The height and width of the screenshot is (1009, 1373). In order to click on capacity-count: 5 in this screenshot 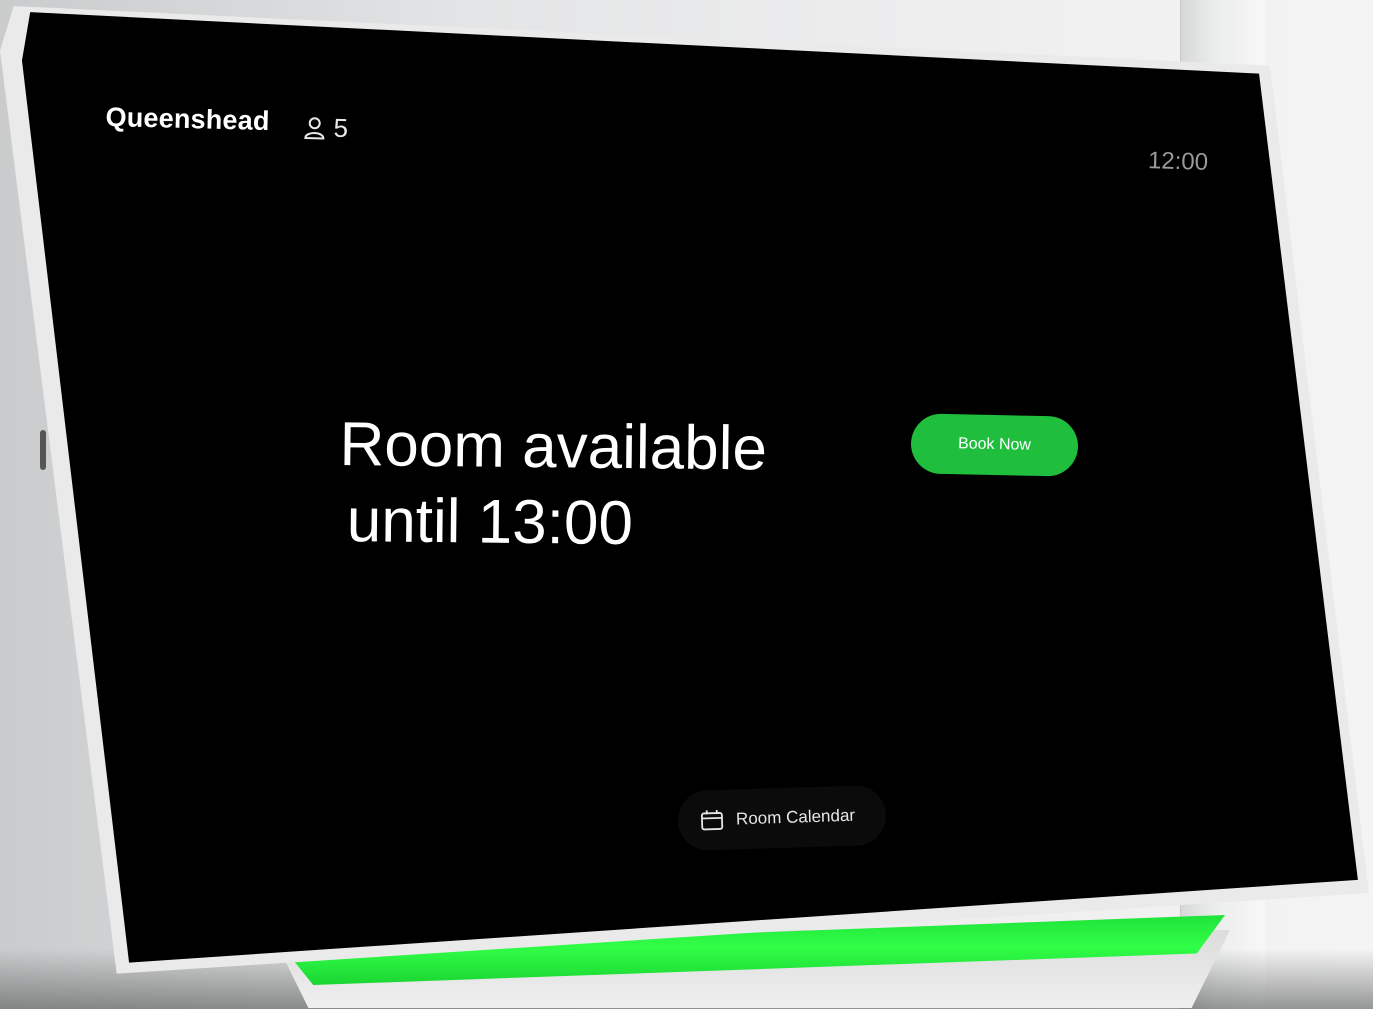, I will do `click(341, 128)`.